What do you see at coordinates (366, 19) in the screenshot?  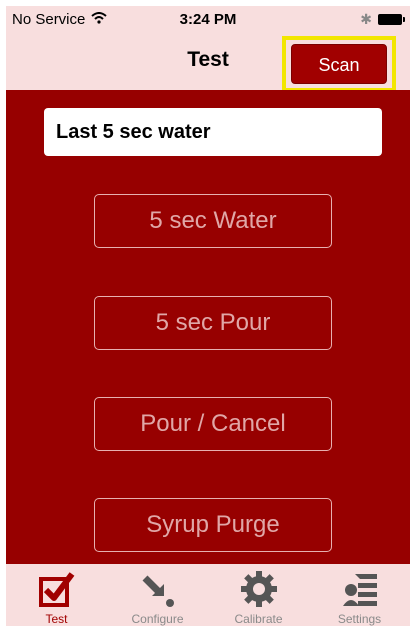 I see `bluetooth-icon: ✱` at bounding box center [366, 19].